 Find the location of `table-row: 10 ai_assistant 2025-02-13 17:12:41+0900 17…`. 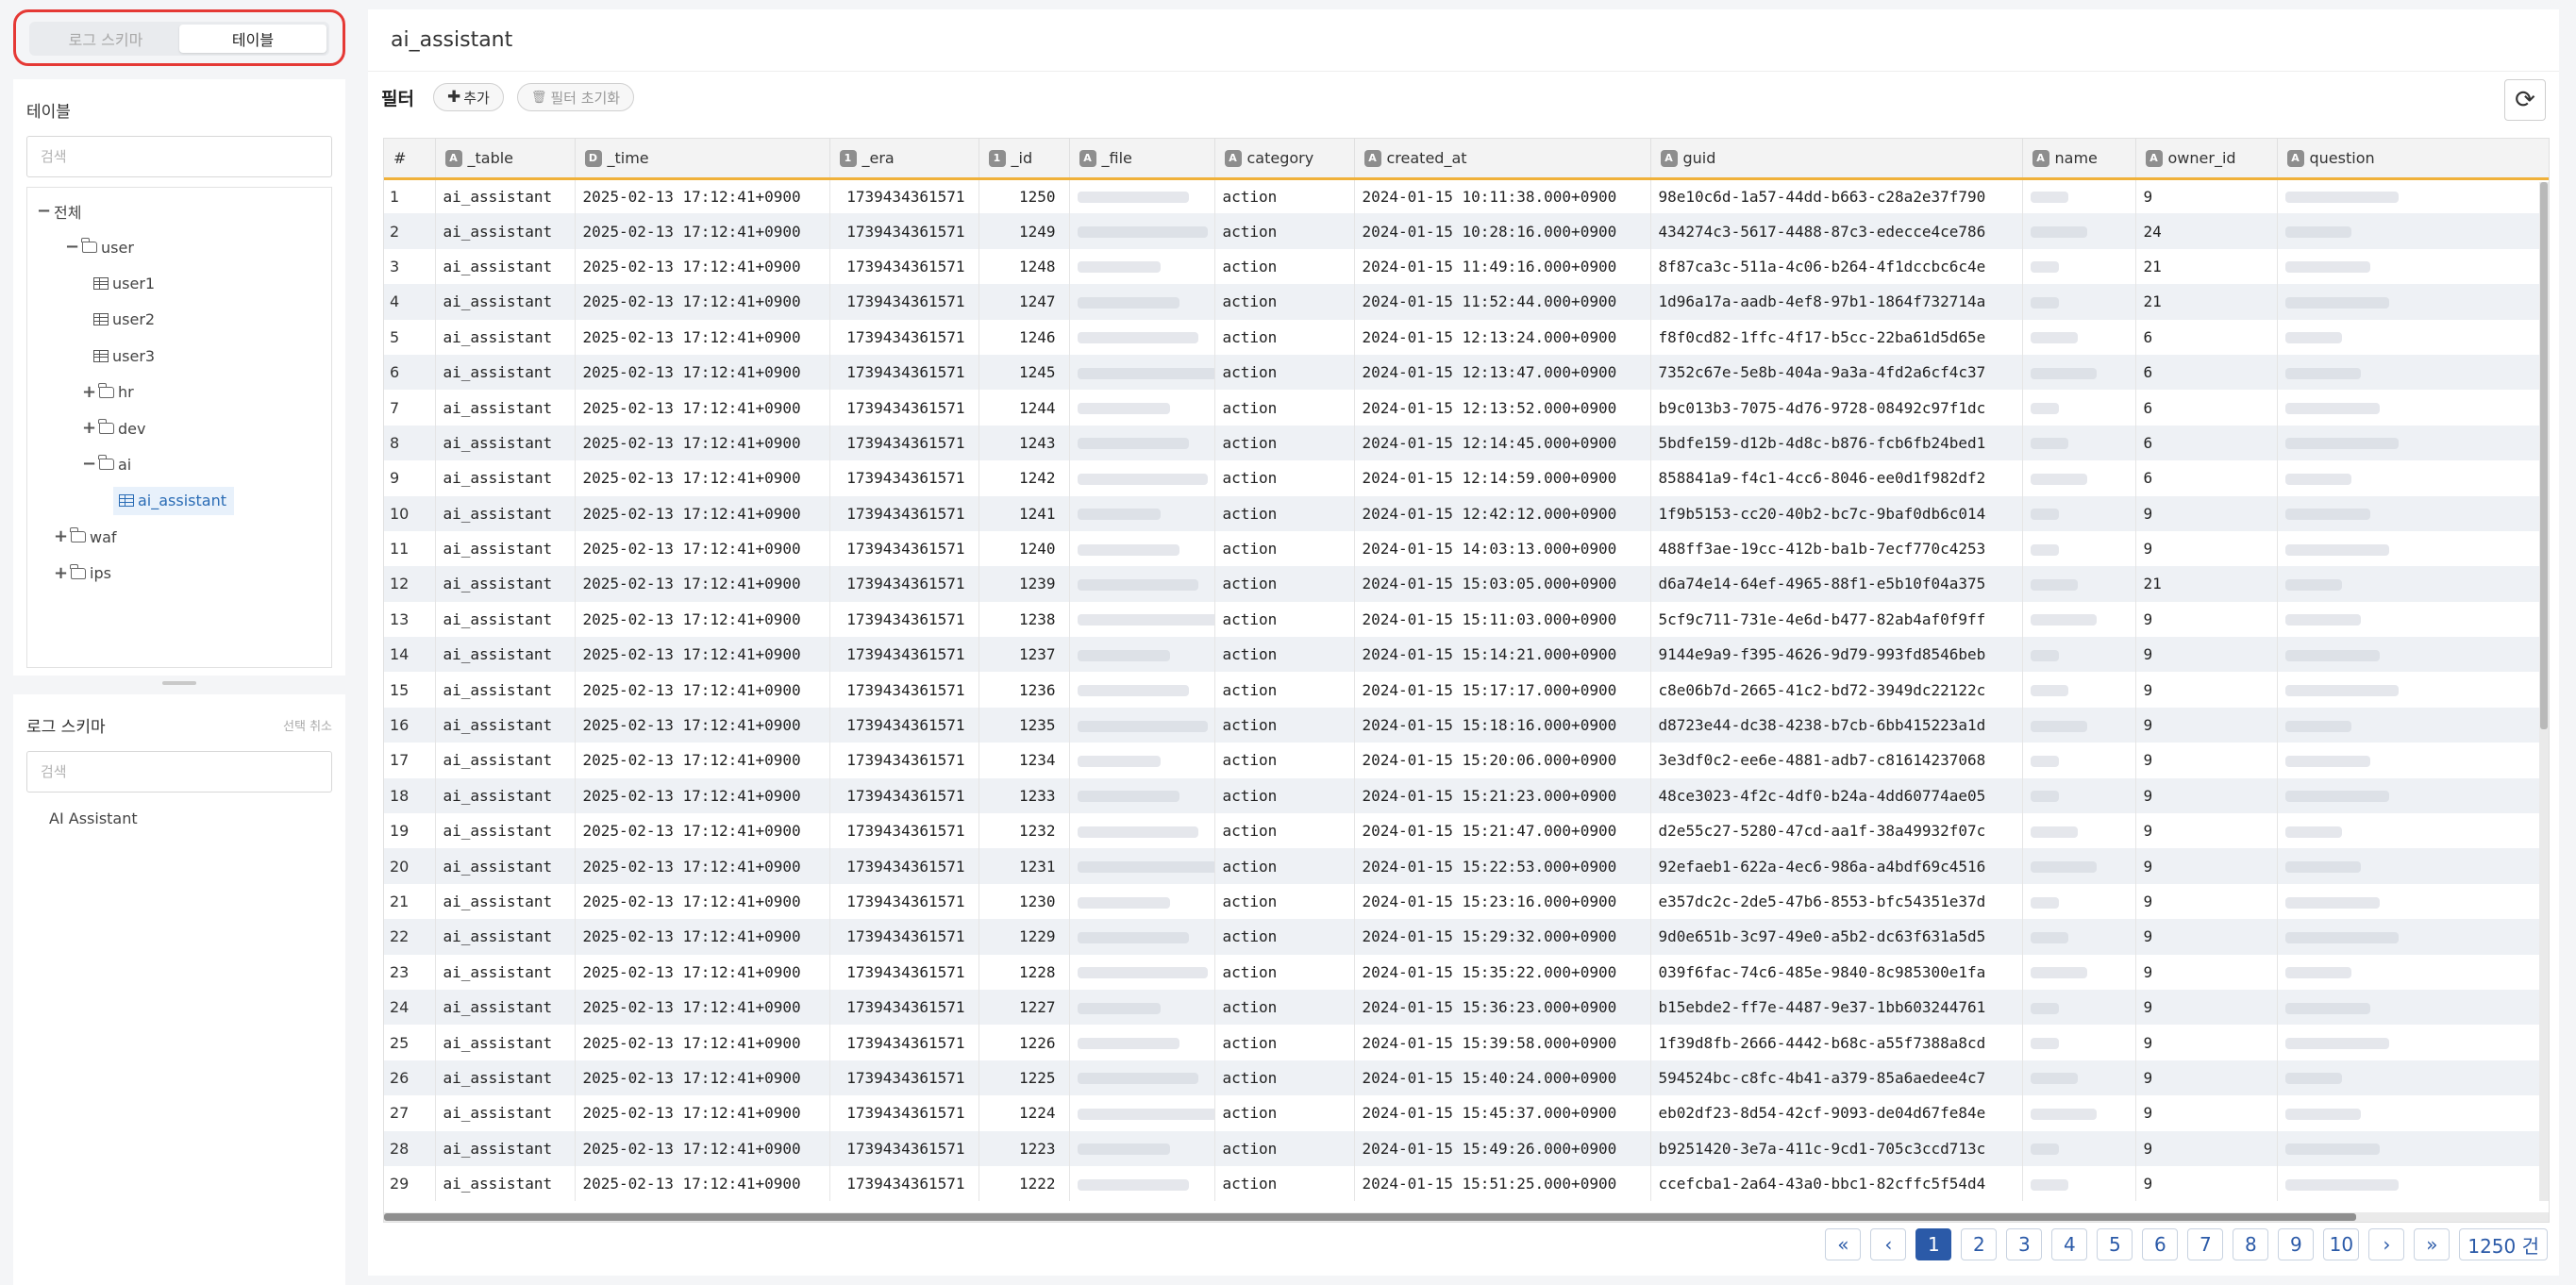

table-row: 10 ai_assistant 2025-02-13 17:12:41+0900 17… is located at coordinates (1466, 513).